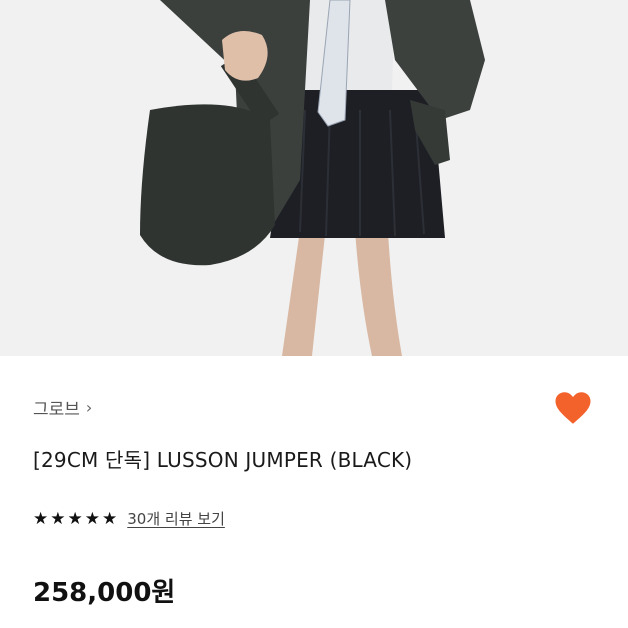 The width and height of the screenshot is (628, 628). I want to click on brand-name: 그로브, so click(56, 410).